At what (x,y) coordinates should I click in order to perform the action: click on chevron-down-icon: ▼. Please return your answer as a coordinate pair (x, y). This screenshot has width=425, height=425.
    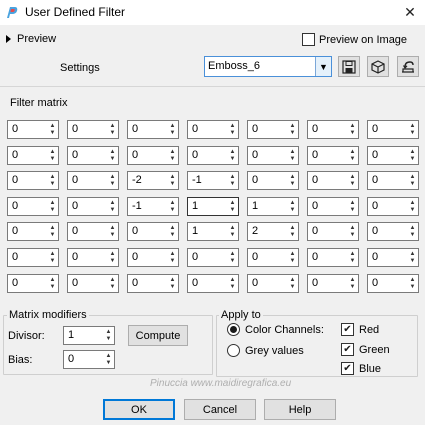
    Looking at the image, I should click on (323, 66).